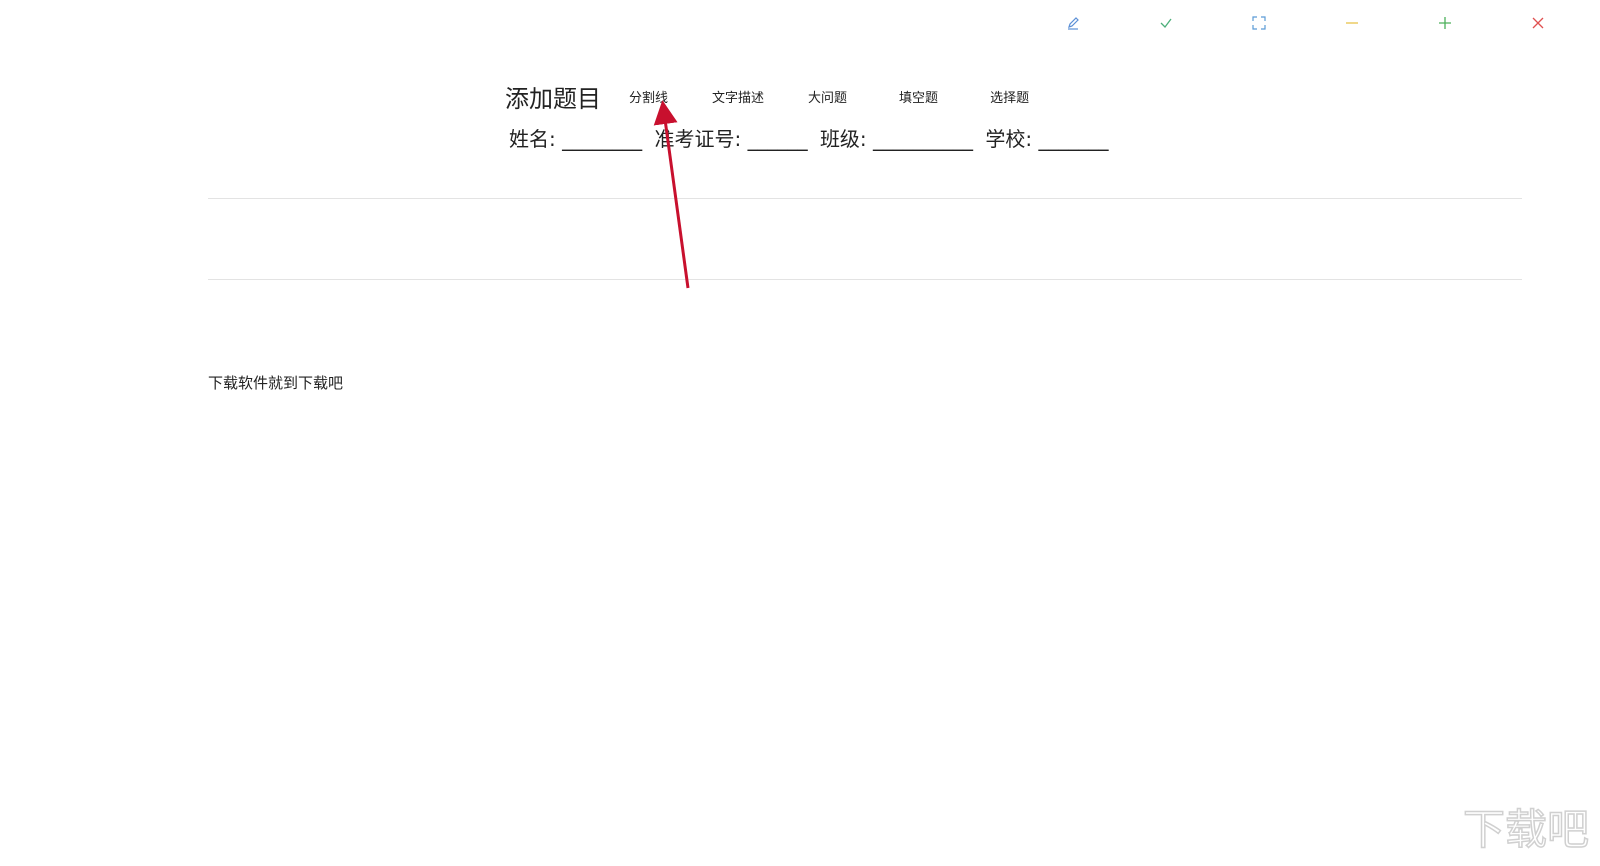 The width and height of the screenshot is (1600, 866). I want to click on fill-blank-button: 填空题, so click(918, 96).